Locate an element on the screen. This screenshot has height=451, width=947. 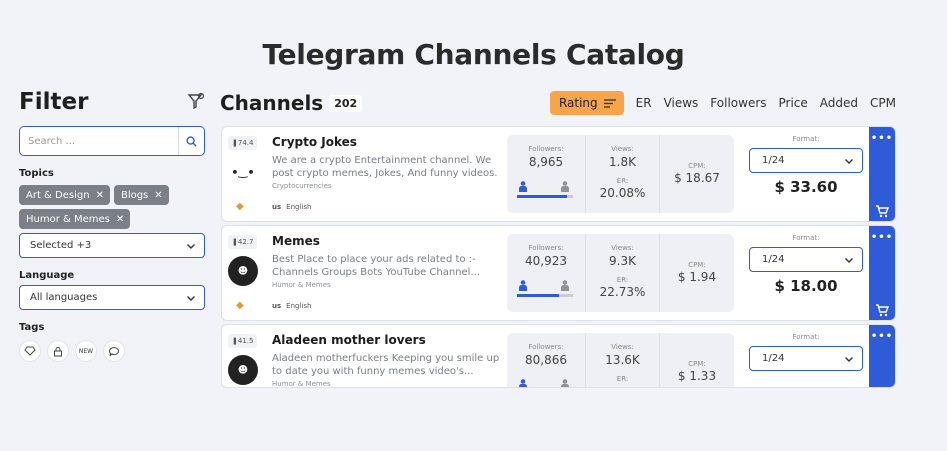
funnel-icon is located at coordinates (196, 102).